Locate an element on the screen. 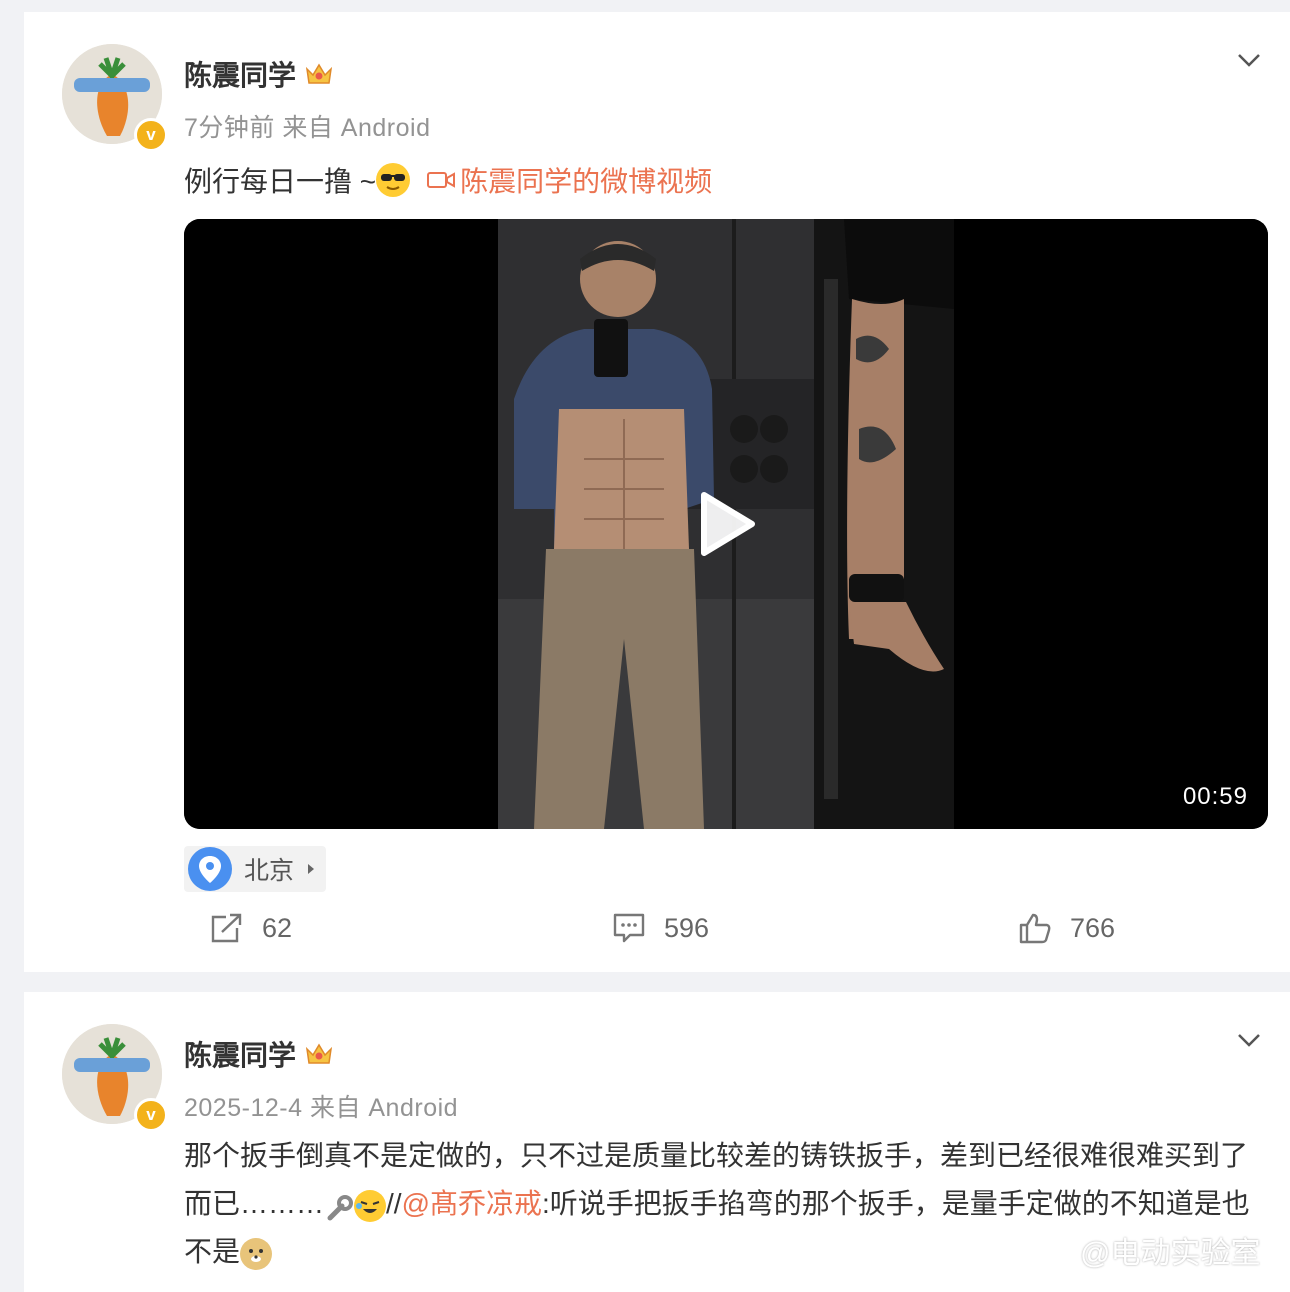 Image resolution: width=1290 pixels, height=1292 pixels. watermark-text: @电动实验室 is located at coordinates (1170, 1253).